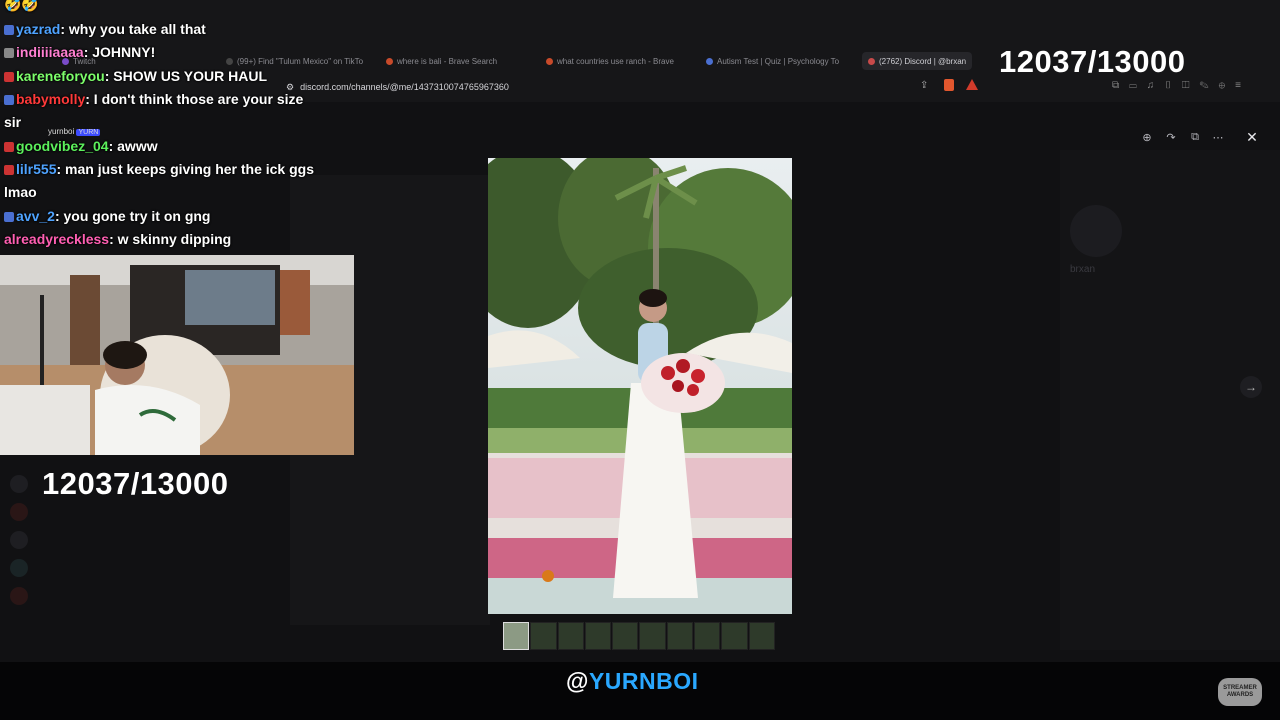 This screenshot has height=720, width=1280. What do you see at coordinates (21, 6) in the screenshot?
I see `chat-message: 🤣🤣` at bounding box center [21, 6].